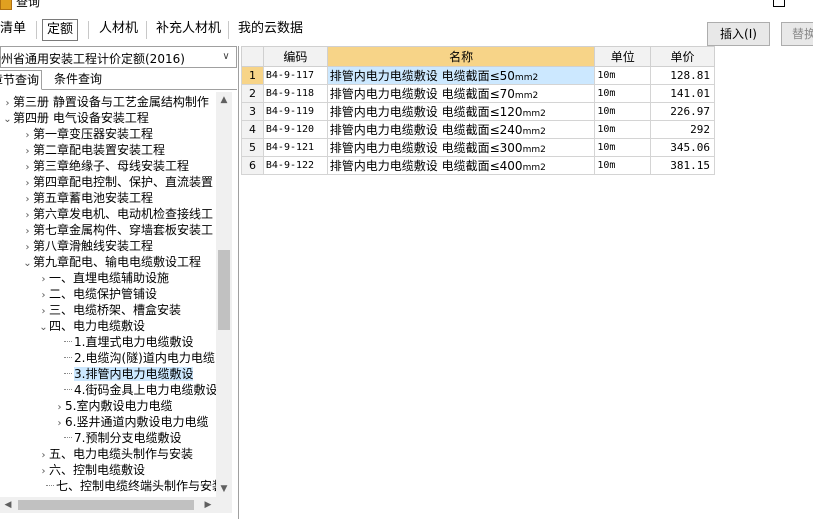 The height and width of the screenshot is (519, 813). I want to click on column-header-unit: 单位, so click(623, 56).